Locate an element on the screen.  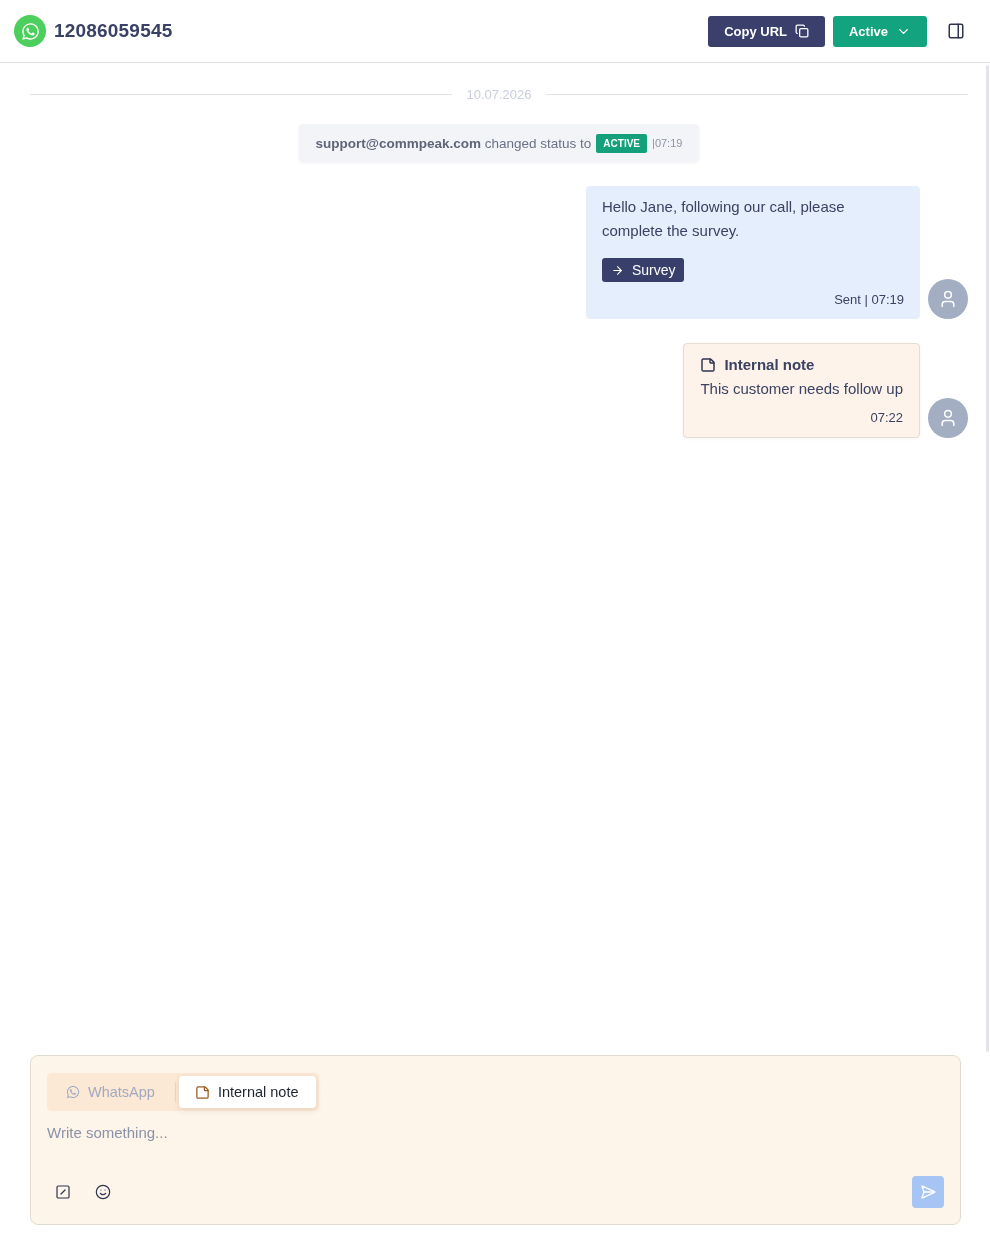
copy-url-button: Copy URL is located at coordinates (766, 31).